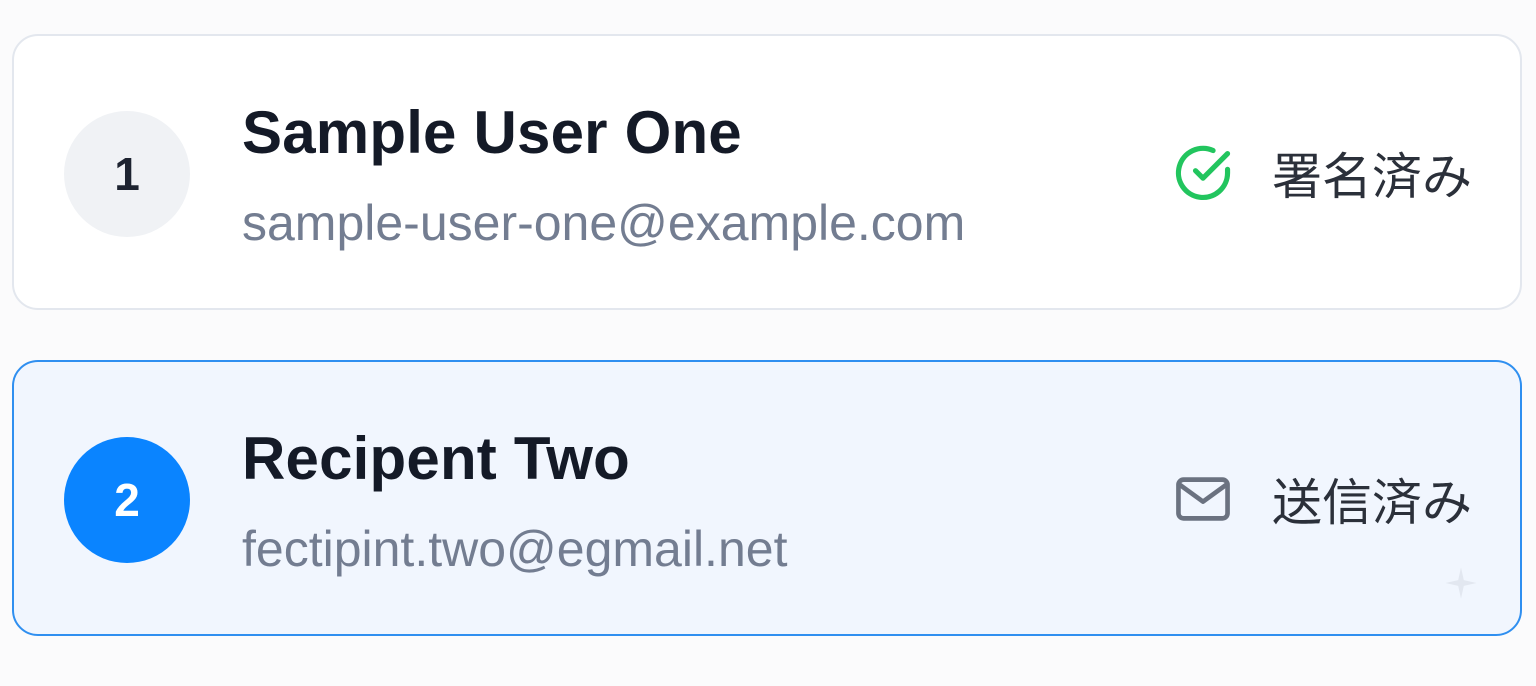  Describe the element at coordinates (515, 549) in the screenshot. I see `signer-email: fectipint.two@egmail.net` at that location.